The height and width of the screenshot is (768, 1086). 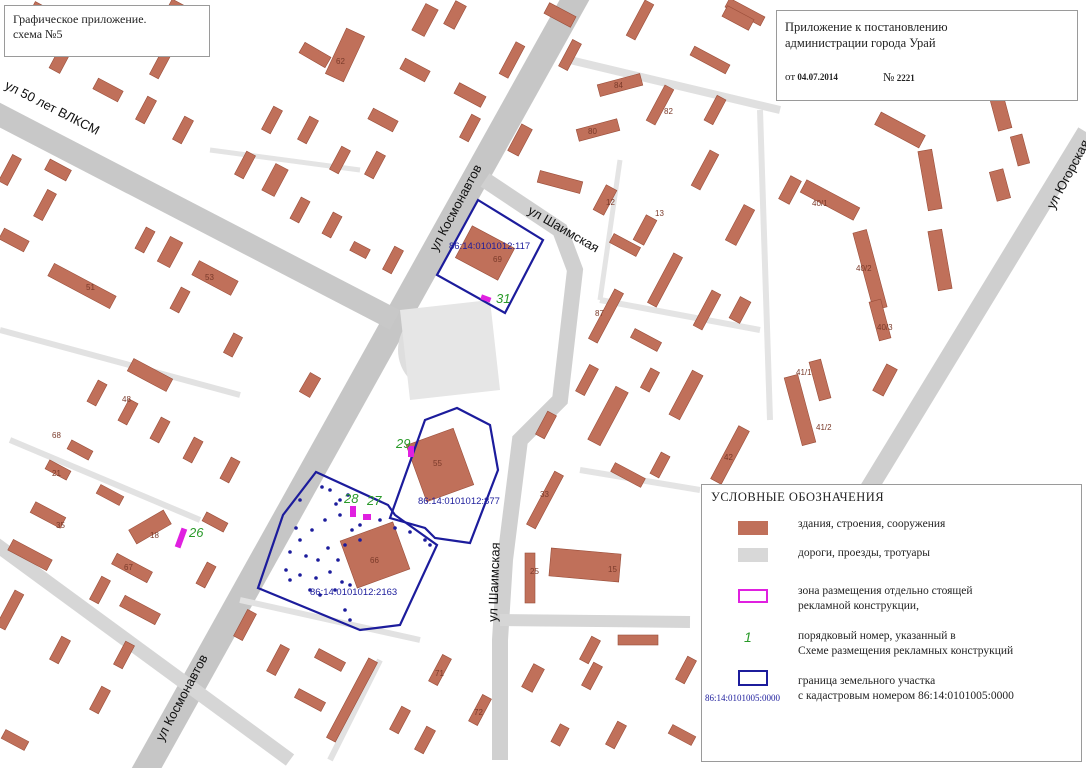 I want to click on scheme-title: Графическое приложение., so click(x=80, y=19).